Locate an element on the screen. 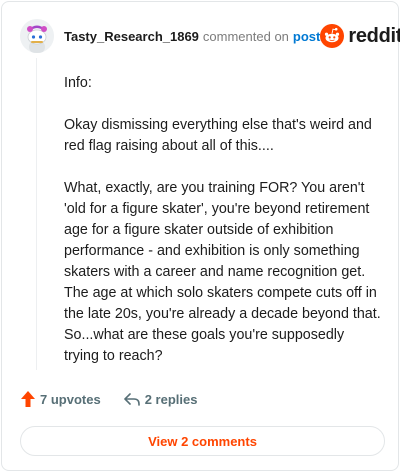 Image resolution: width=400 pixels, height=472 pixels. upvote-count: 7 upvotes is located at coordinates (70, 399).